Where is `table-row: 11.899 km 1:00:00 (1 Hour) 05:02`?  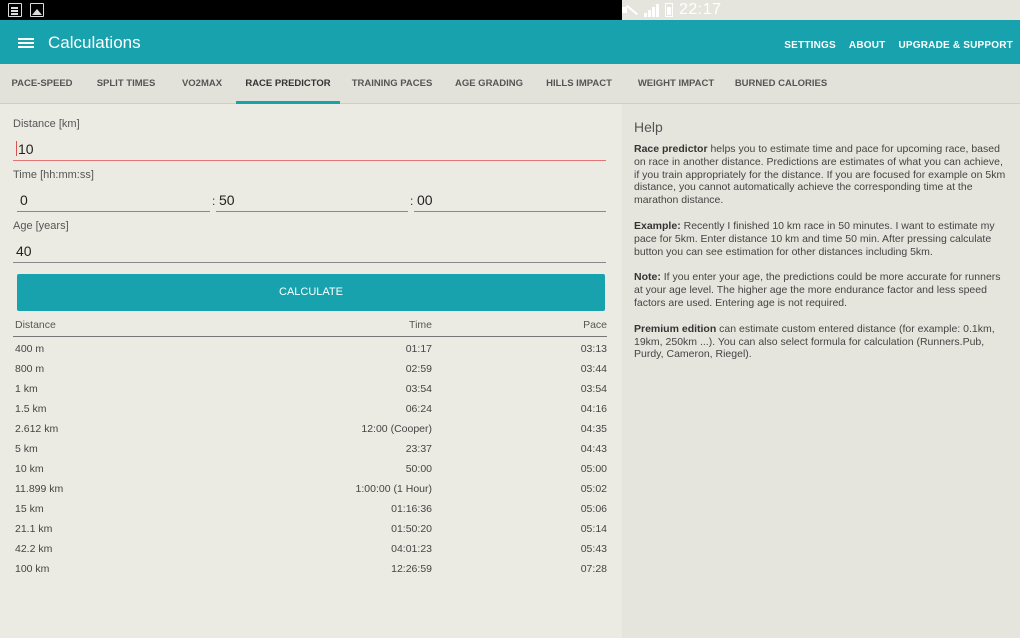
table-row: 11.899 km 1:00:00 (1 Hour) 05:02 is located at coordinates (310, 490).